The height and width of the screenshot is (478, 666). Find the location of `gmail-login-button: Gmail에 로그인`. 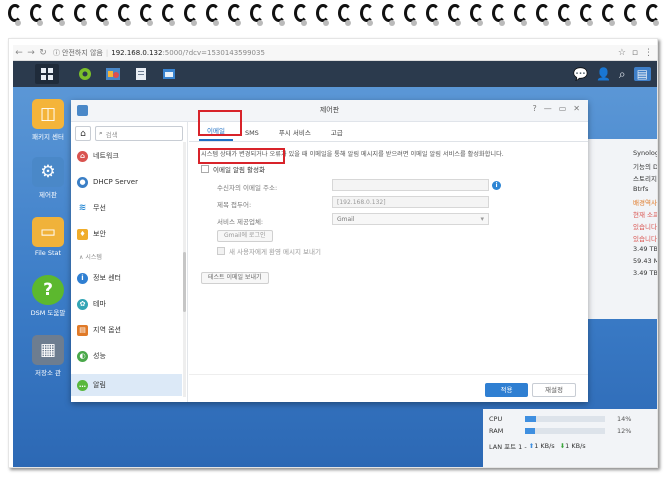

gmail-login-button: Gmail에 로그인 is located at coordinates (245, 236).